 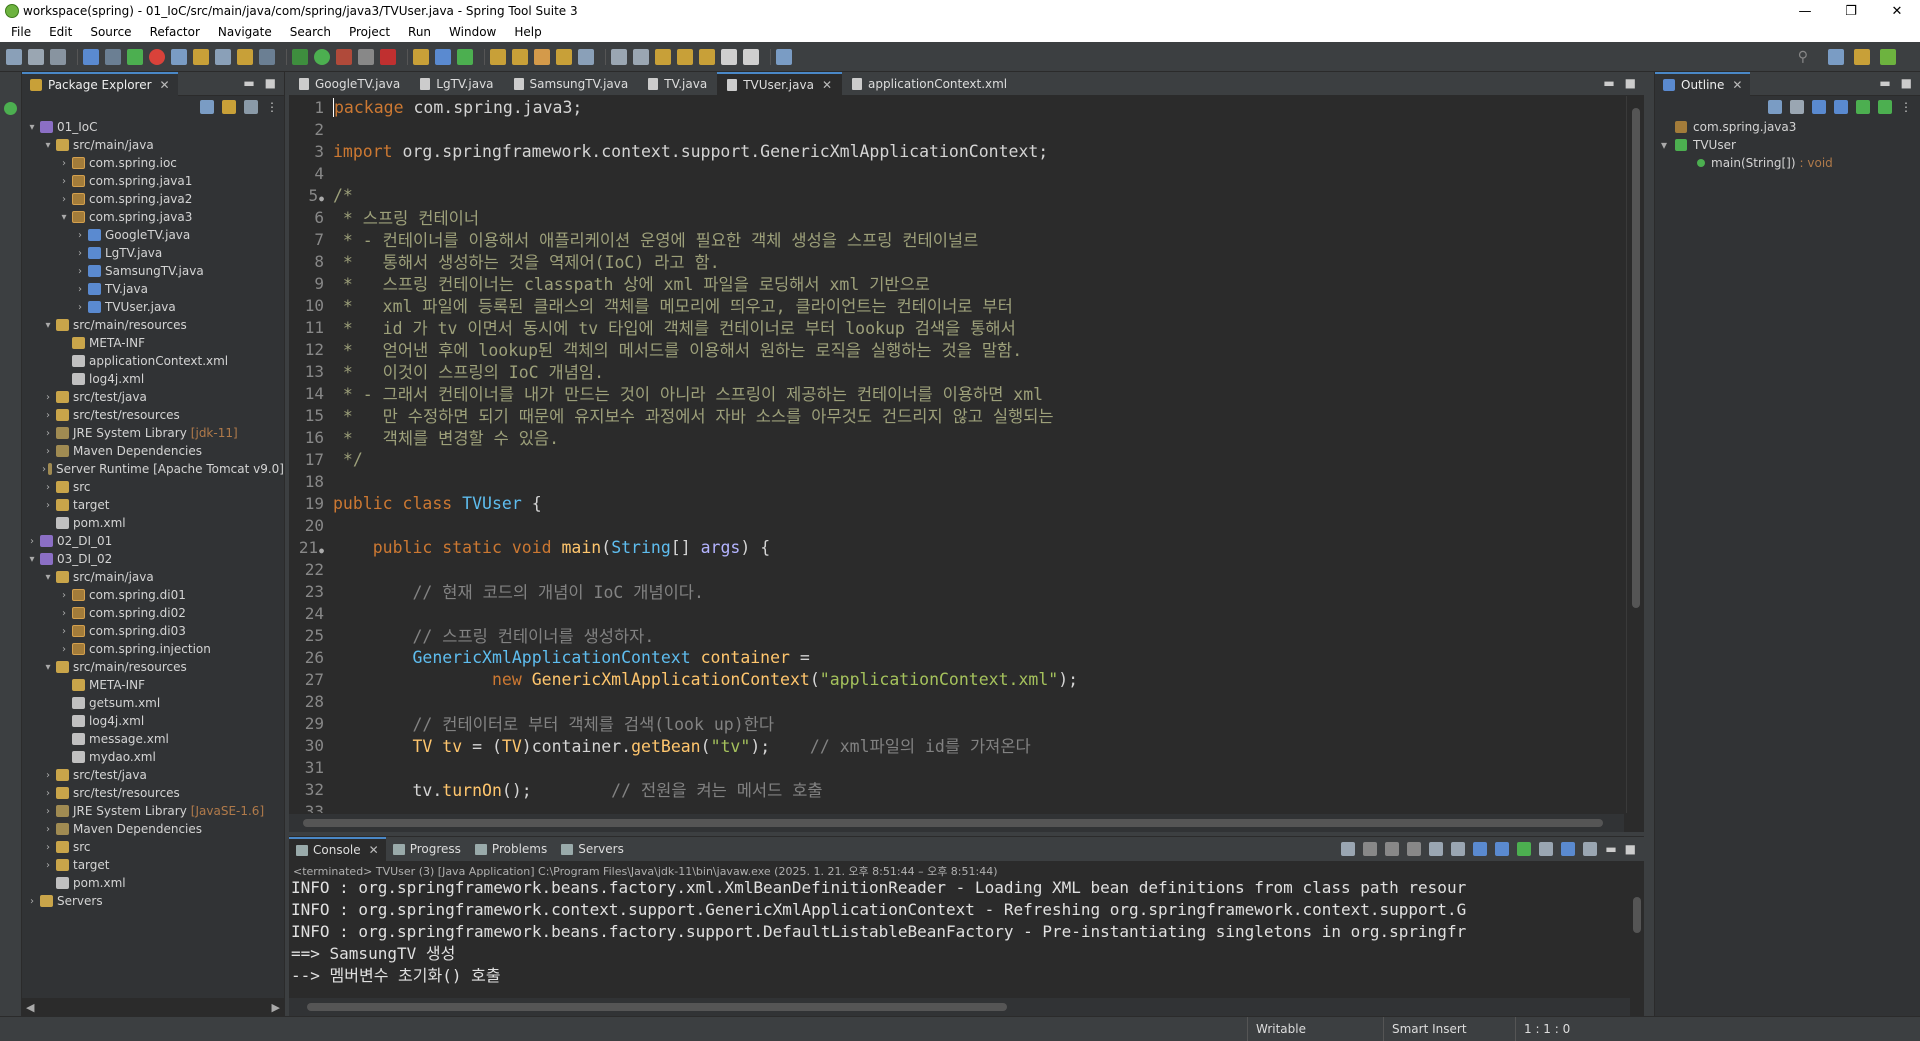 I want to click on run-configurations-icon, so click(x=344, y=56).